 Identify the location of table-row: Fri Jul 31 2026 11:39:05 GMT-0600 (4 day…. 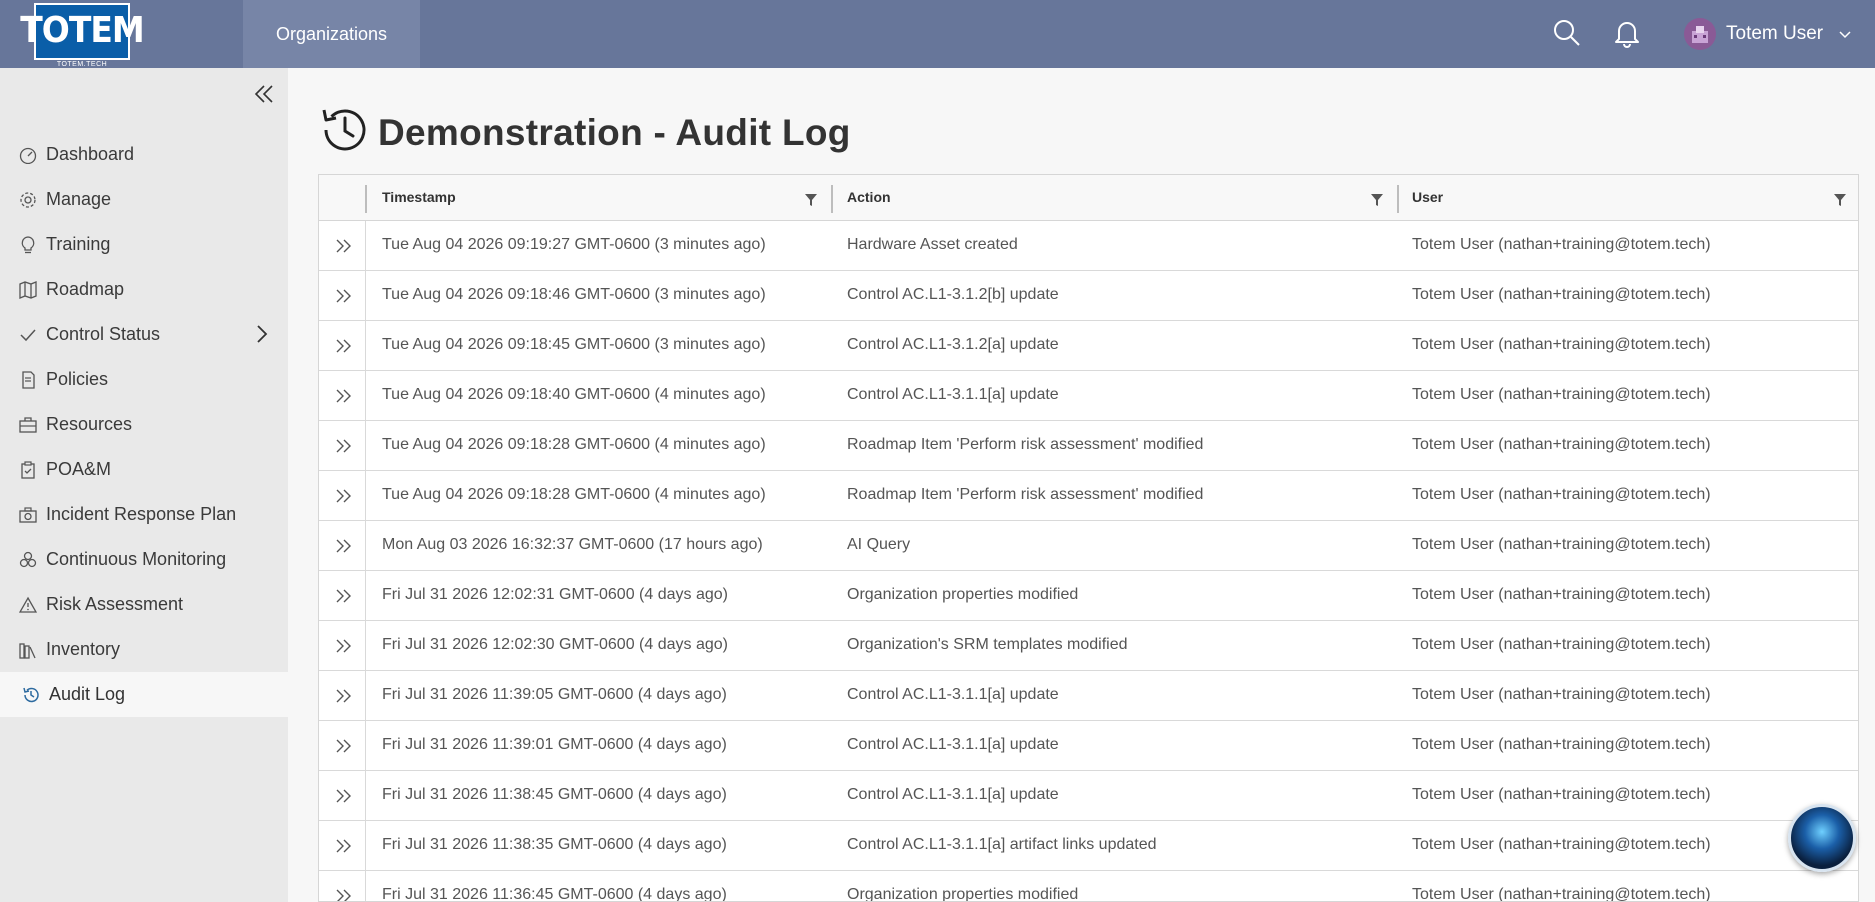
(1088, 696).